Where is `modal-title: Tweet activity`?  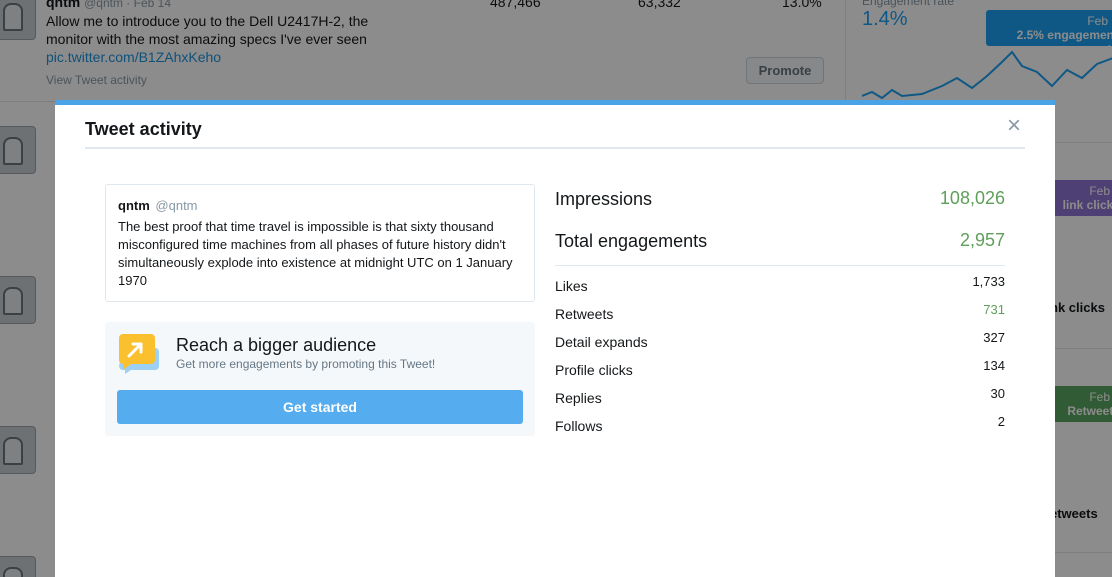 modal-title: Tweet activity is located at coordinates (143, 129).